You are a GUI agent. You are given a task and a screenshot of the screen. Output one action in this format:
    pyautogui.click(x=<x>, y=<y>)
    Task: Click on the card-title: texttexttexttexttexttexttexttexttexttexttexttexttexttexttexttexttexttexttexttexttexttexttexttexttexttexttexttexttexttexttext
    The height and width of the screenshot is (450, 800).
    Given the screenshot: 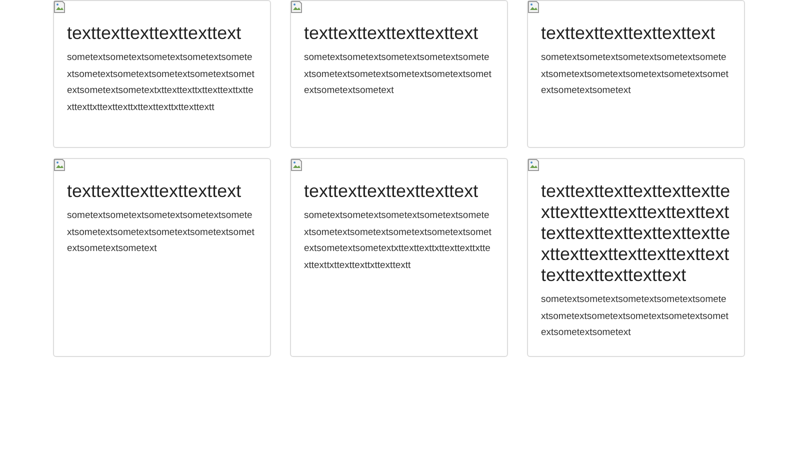 What is the action you would take?
    pyautogui.click(x=636, y=233)
    